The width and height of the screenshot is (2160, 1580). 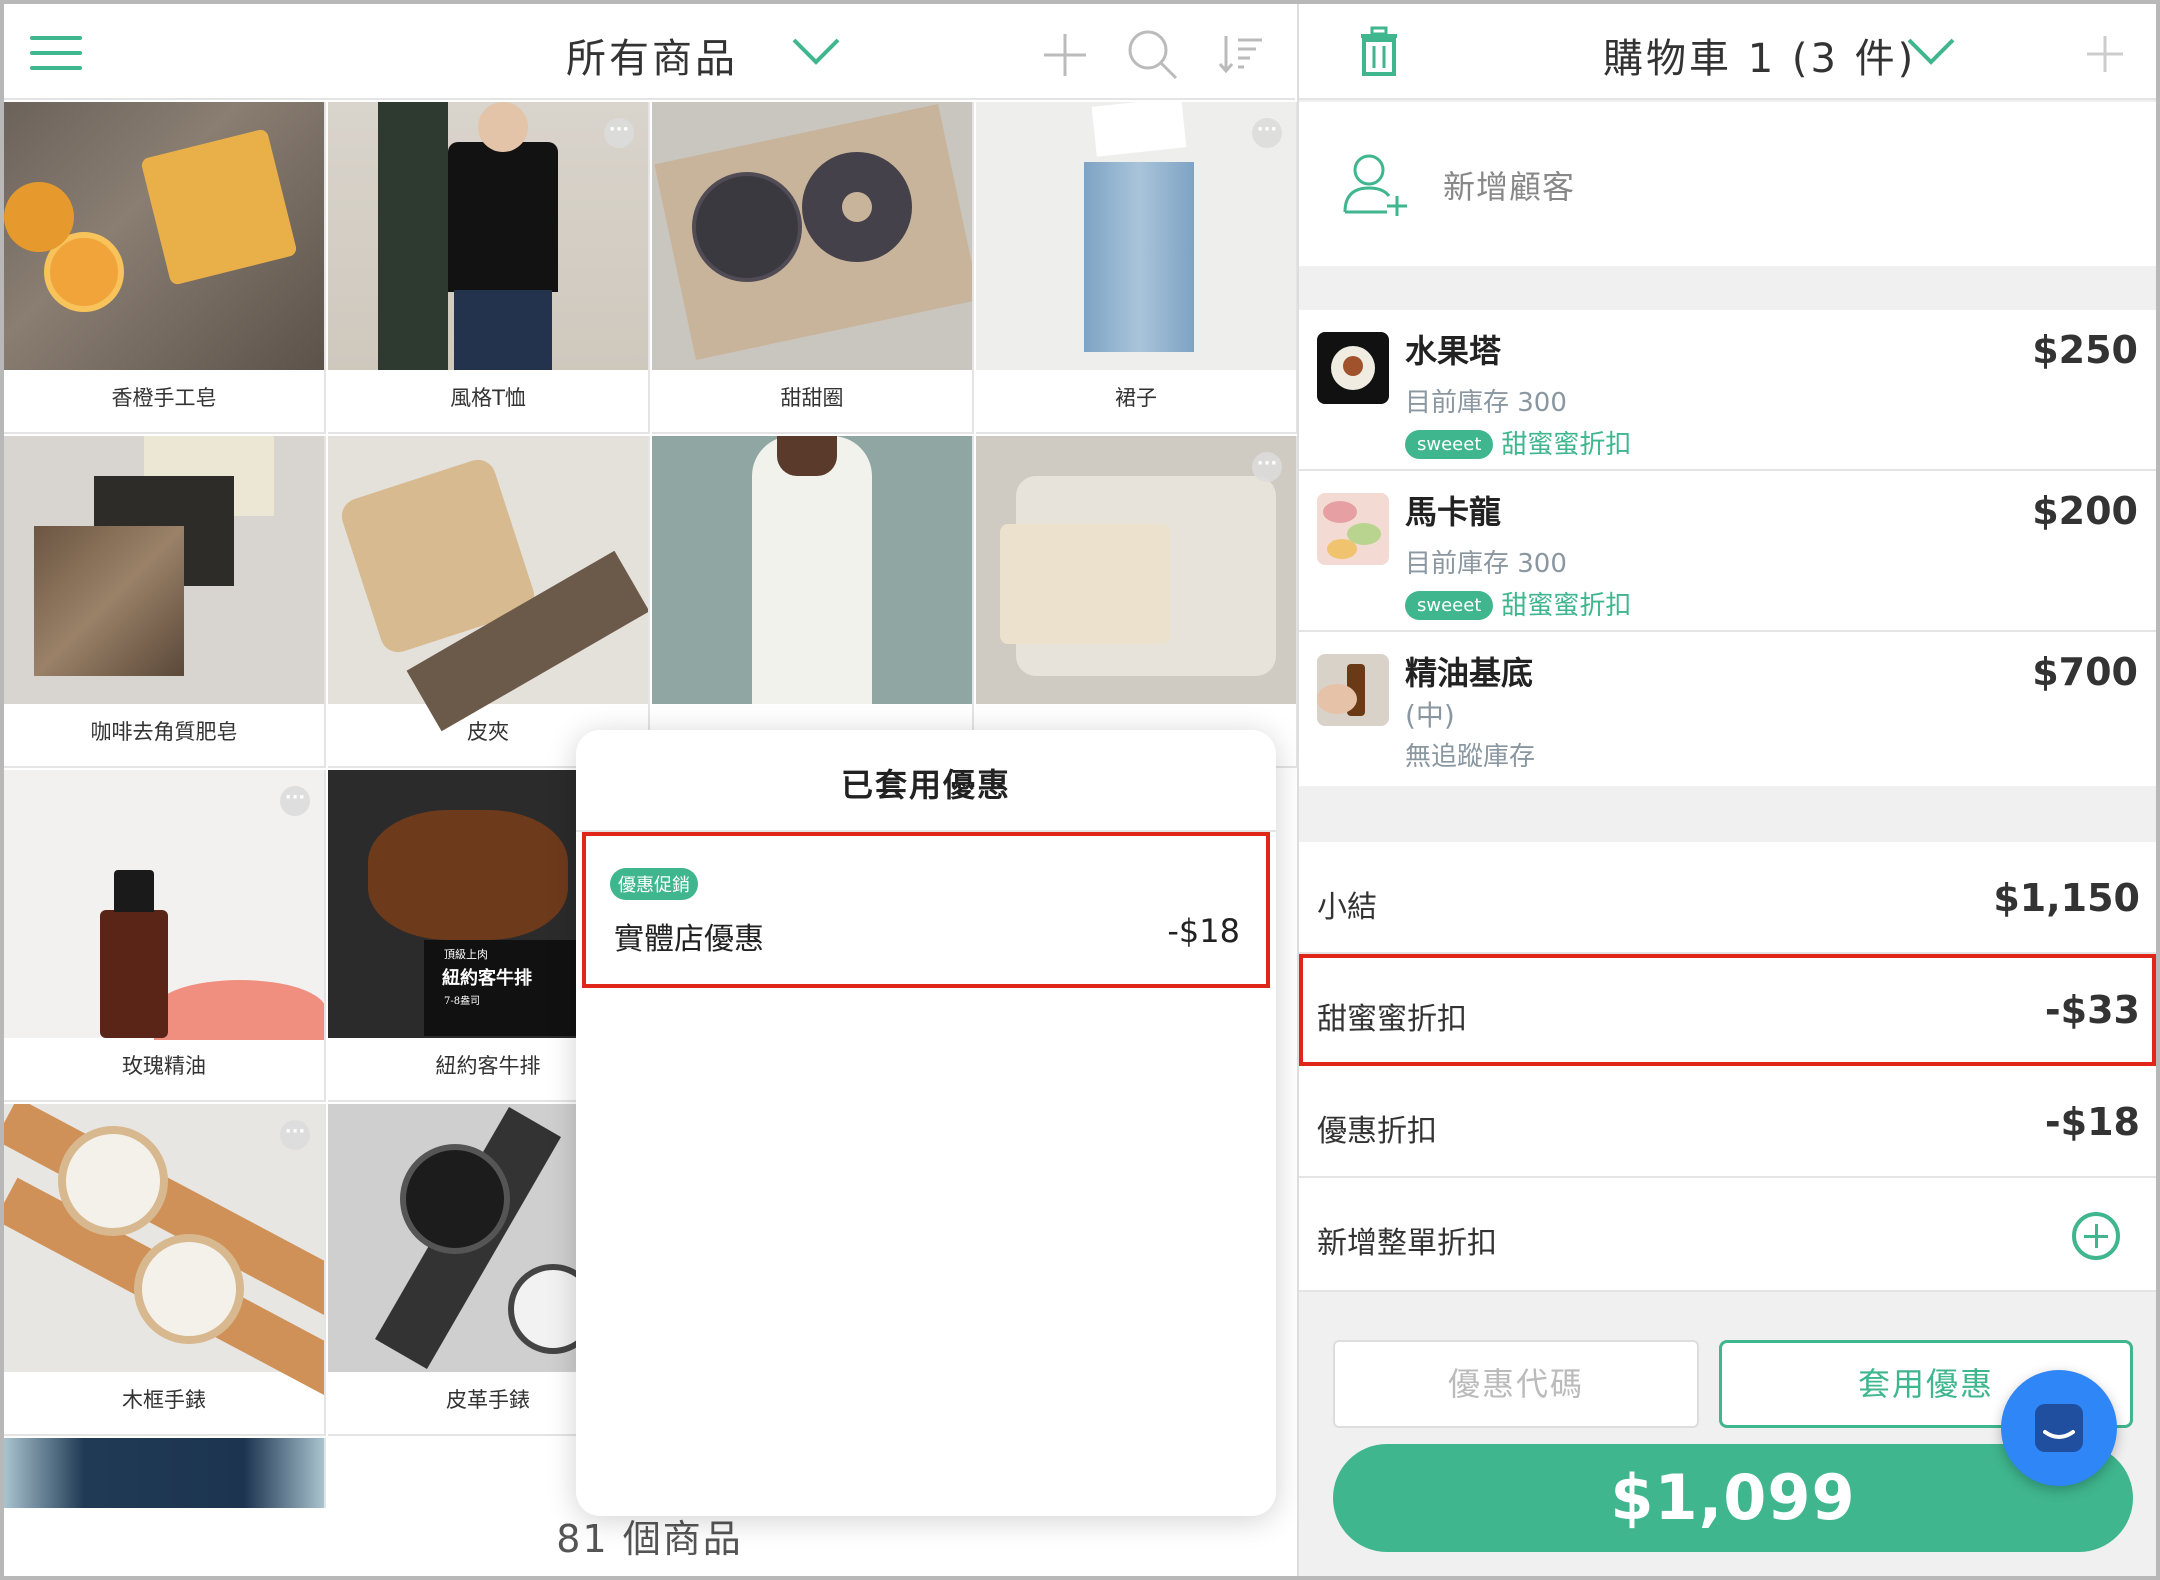 I want to click on product-tile-donut: 甜甜圈, so click(x=813, y=268).